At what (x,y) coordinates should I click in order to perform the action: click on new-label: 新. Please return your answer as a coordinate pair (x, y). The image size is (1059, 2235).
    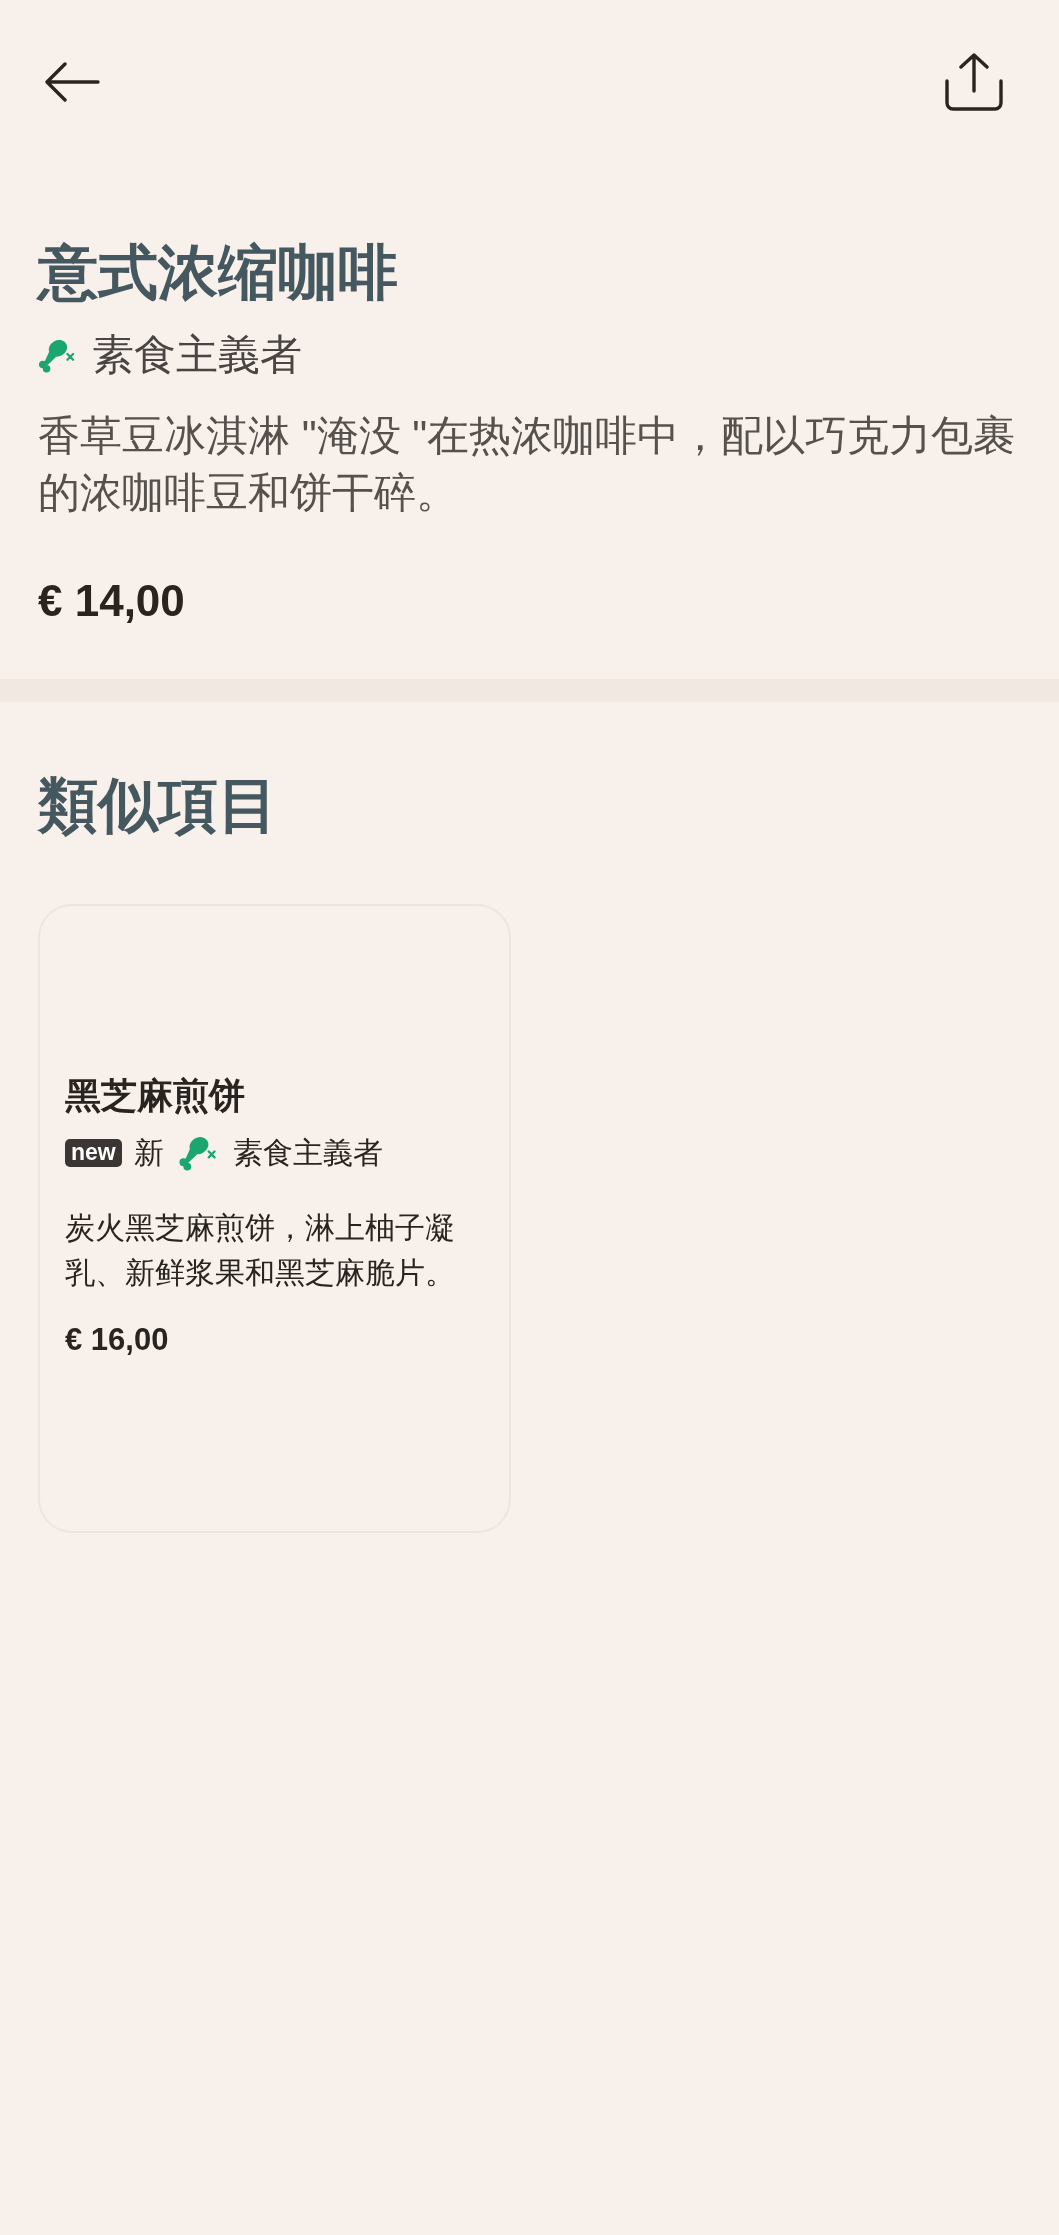
    Looking at the image, I should click on (148, 1153).